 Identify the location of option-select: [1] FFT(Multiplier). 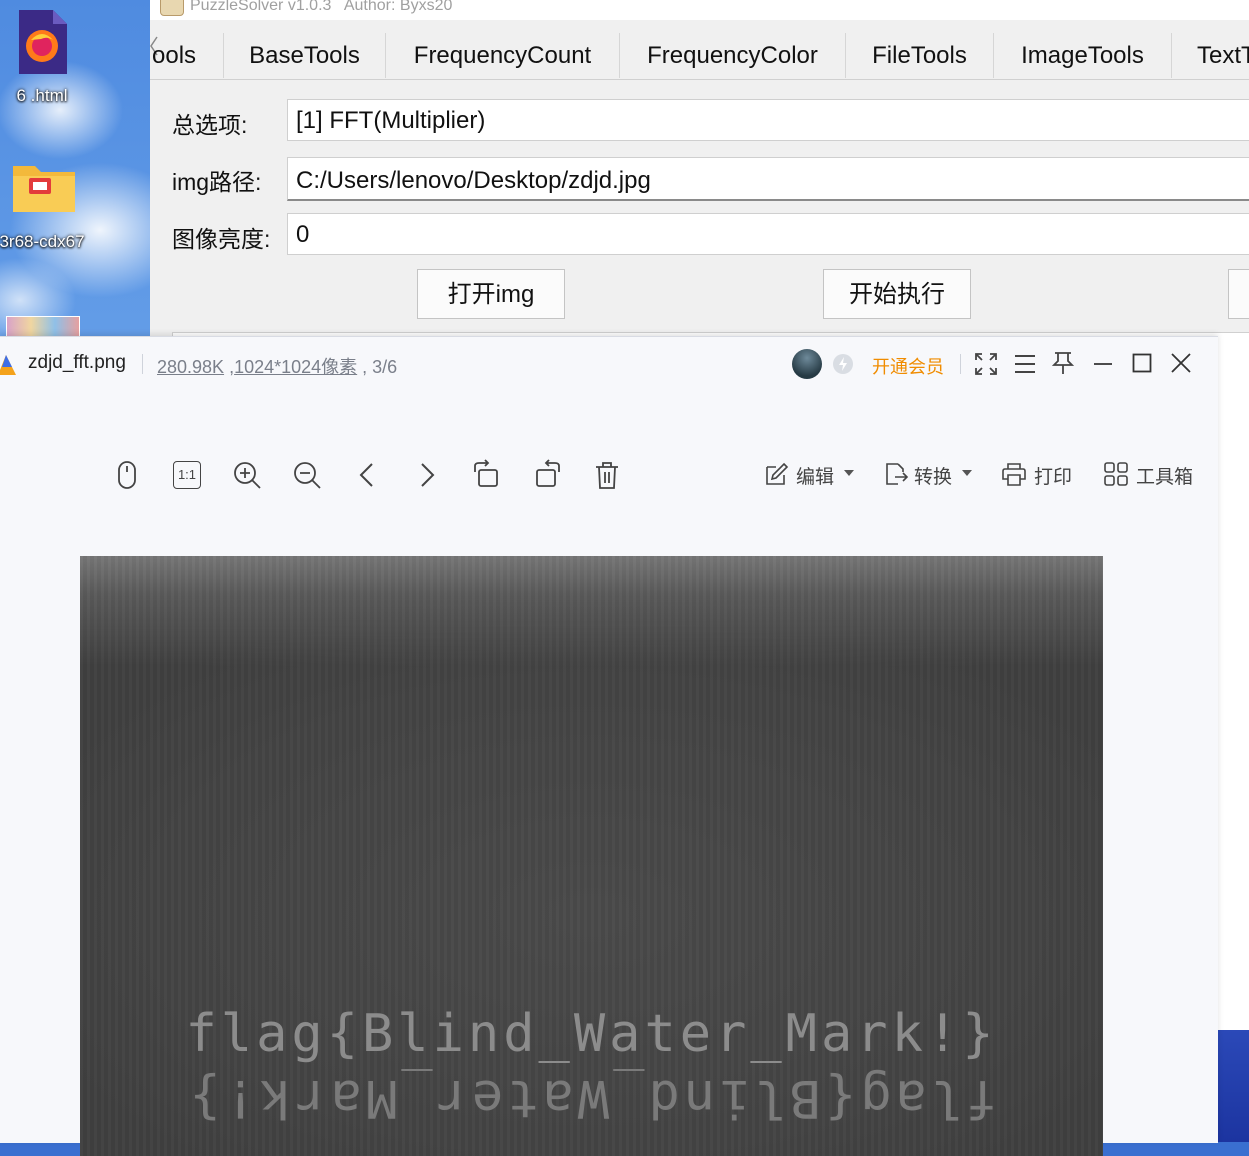
(768, 120).